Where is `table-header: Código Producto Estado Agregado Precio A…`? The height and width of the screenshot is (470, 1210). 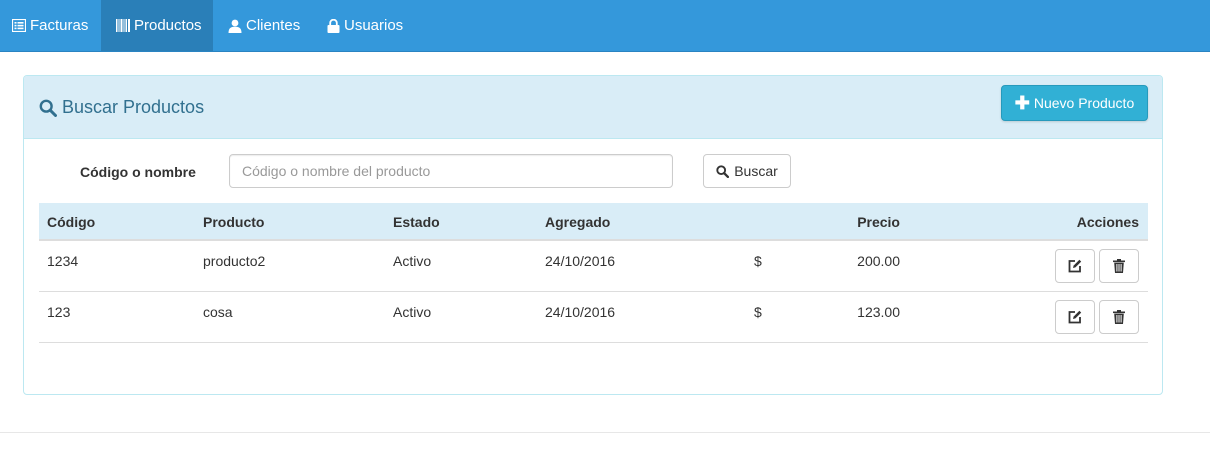
table-header: Código Producto Estado Agregado Precio A… is located at coordinates (593, 222).